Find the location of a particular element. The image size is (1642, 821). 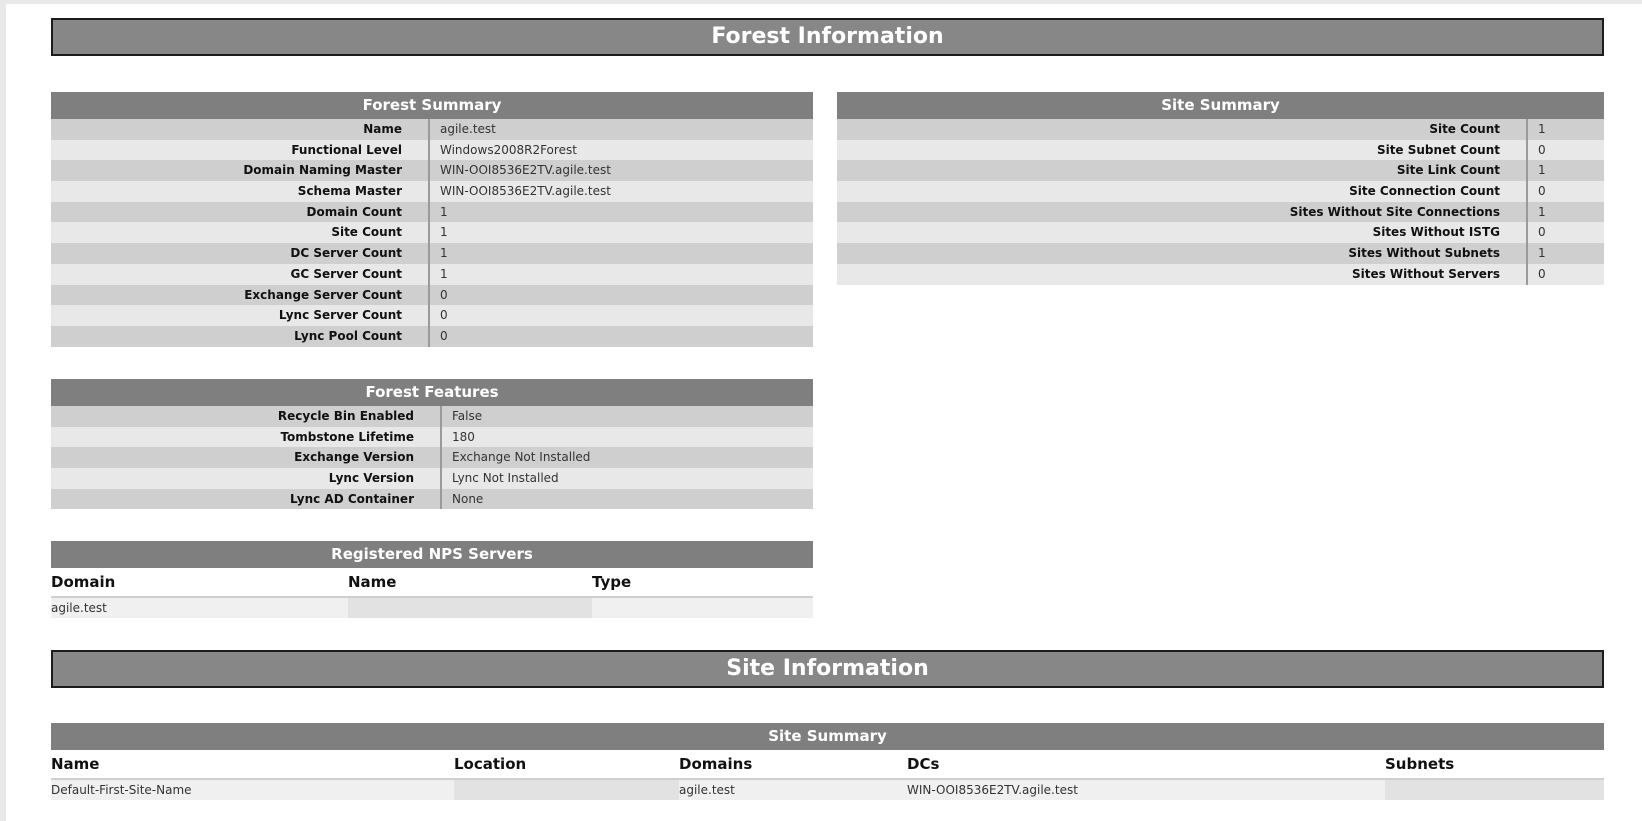

site-summary-columns: Name Location Domains DCs Subnets is located at coordinates (827, 765).